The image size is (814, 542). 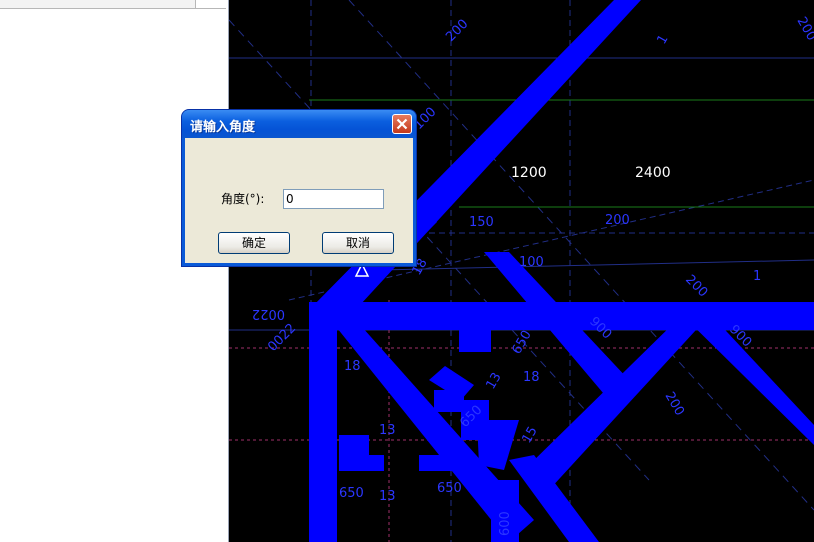 What do you see at coordinates (223, 127) in the screenshot?
I see `dialog-title: 请输入角度` at bounding box center [223, 127].